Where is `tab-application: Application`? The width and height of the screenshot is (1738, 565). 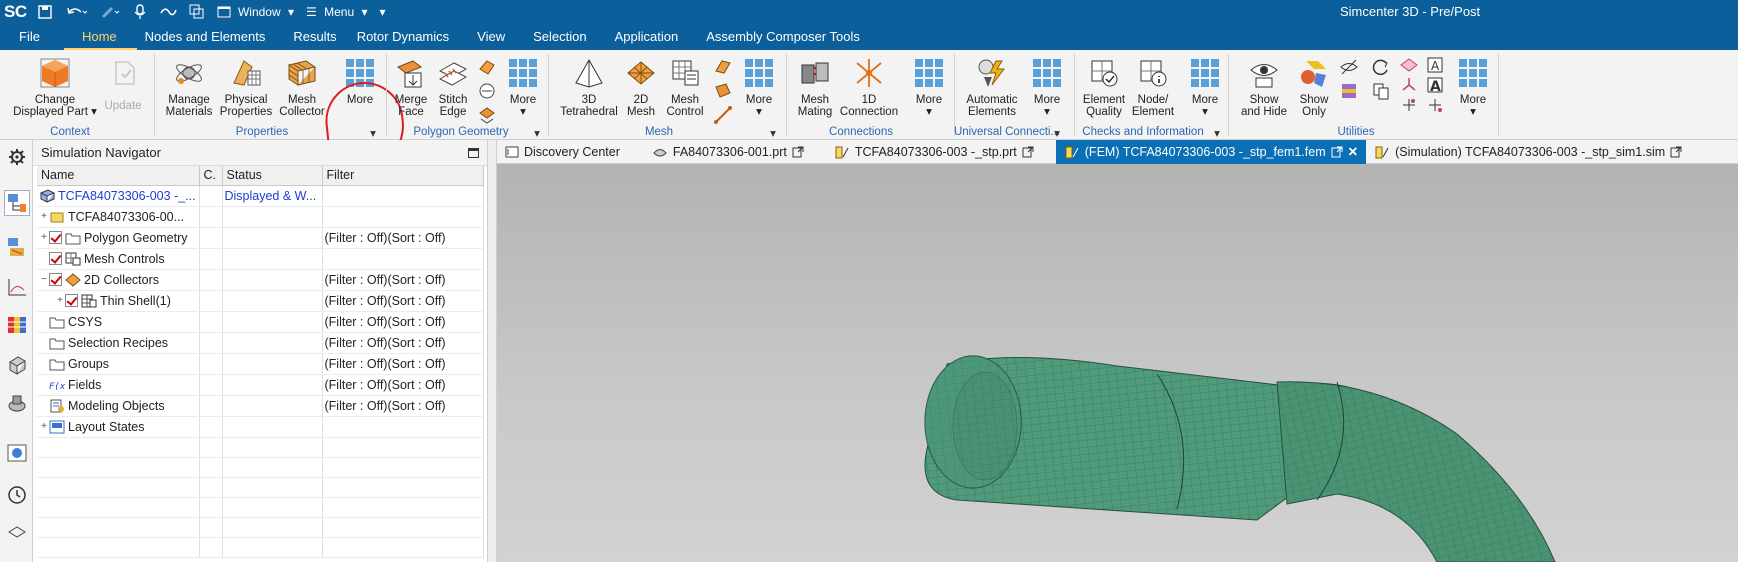
tab-application: Application is located at coordinates (653, 37).